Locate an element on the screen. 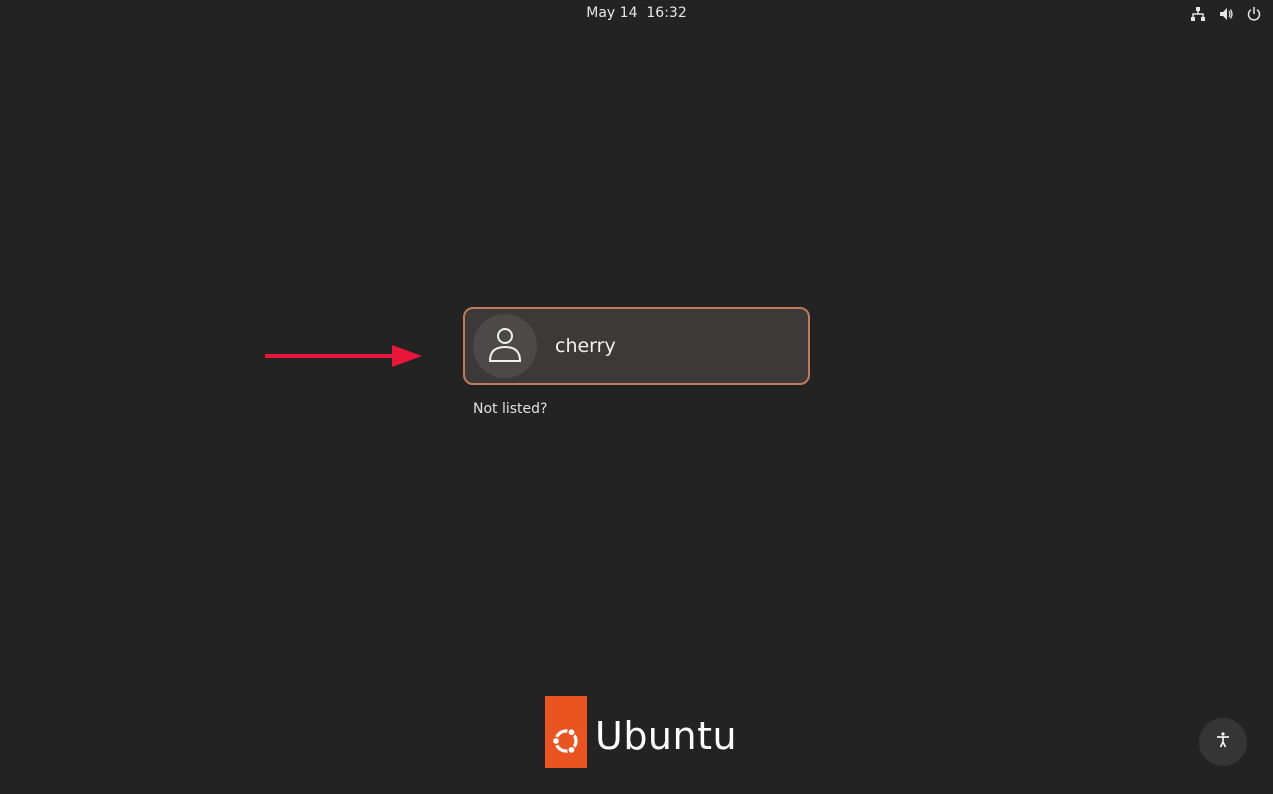 The height and width of the screenshot is (794, 1273). user-item-cherry: cherry is located at coordinates (636, 346).